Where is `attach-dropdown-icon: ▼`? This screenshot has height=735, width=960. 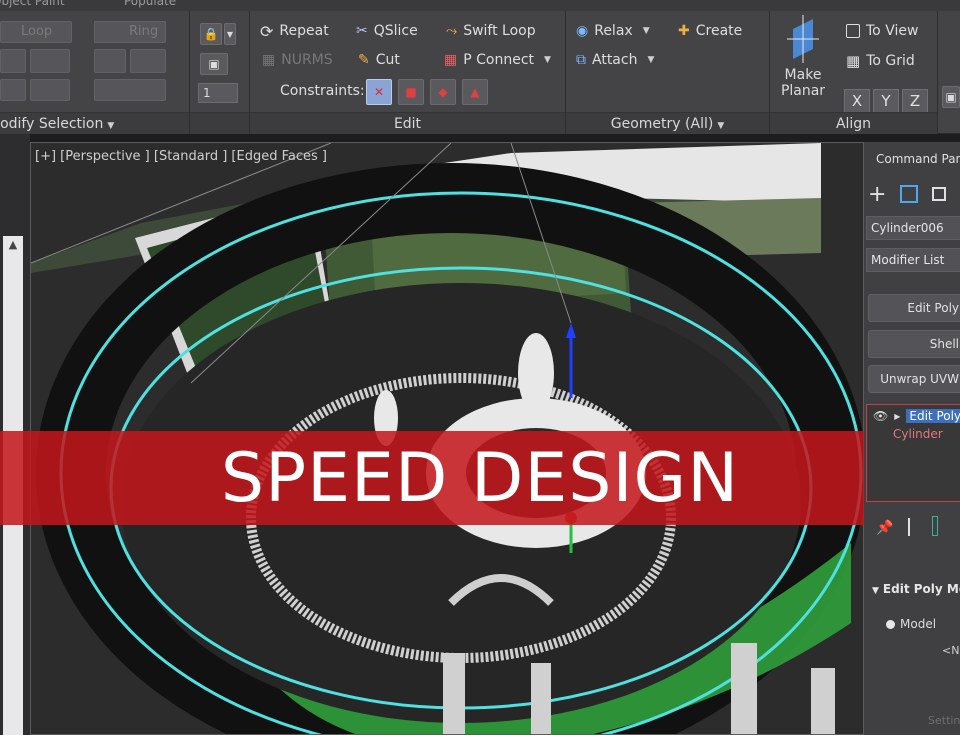 attach-dropdown-icon: ▼ is located at coordinates (650, 60).